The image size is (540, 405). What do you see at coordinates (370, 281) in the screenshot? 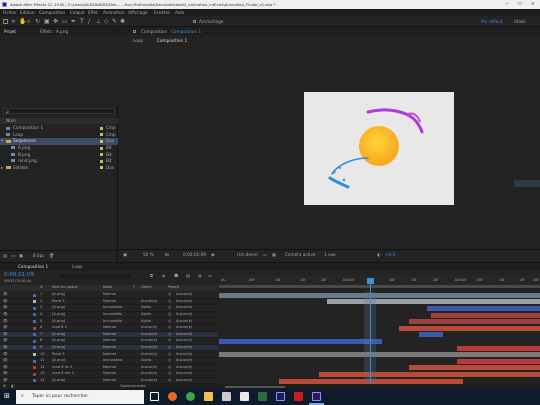
I see `playhead-handle` at bounding box center [370, 281].